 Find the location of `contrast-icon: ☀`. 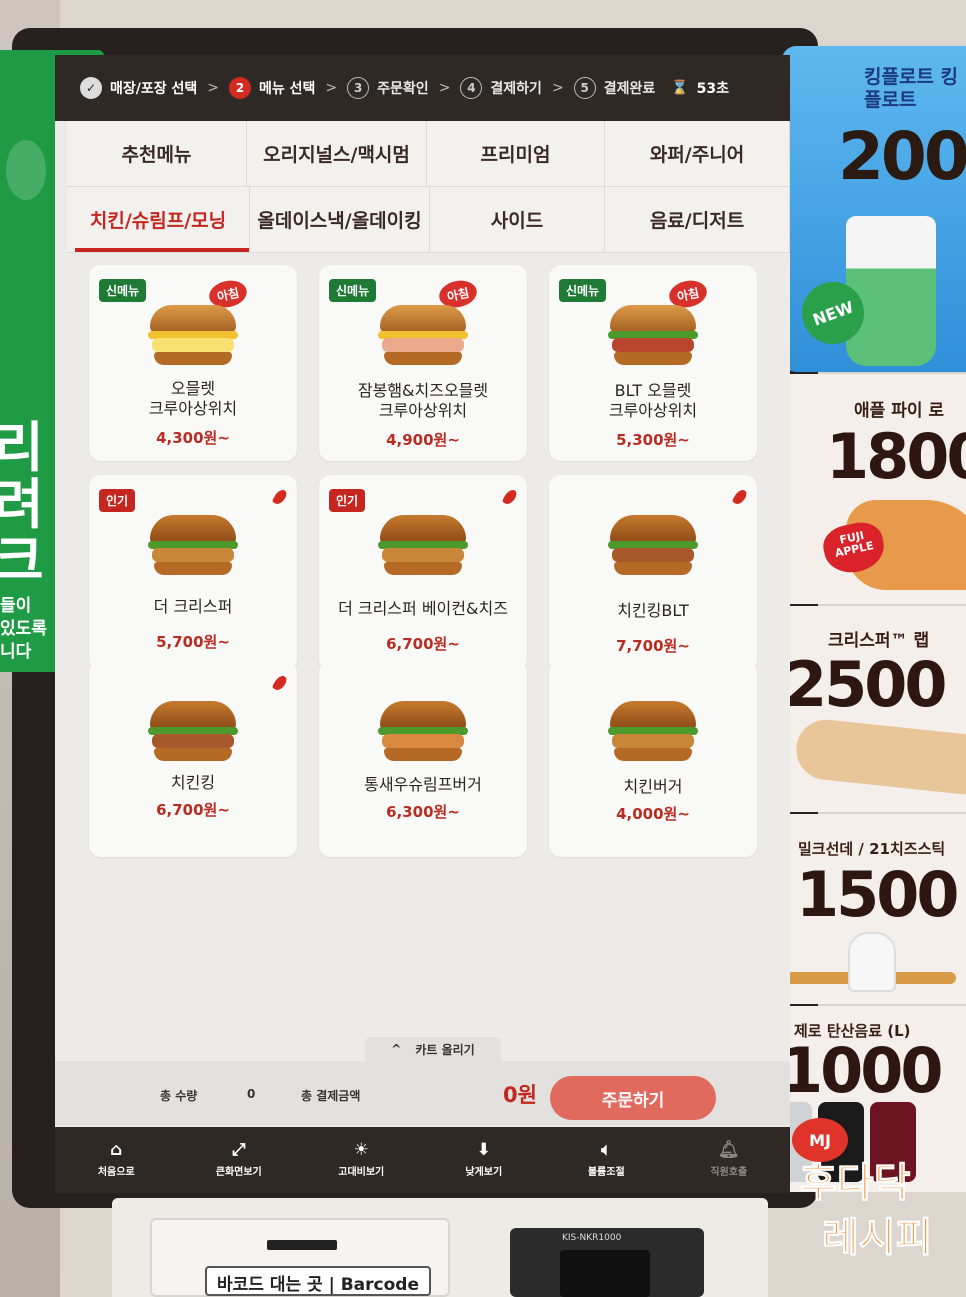

contrast-icon: ☀ is located at coordinates (361, 1150).